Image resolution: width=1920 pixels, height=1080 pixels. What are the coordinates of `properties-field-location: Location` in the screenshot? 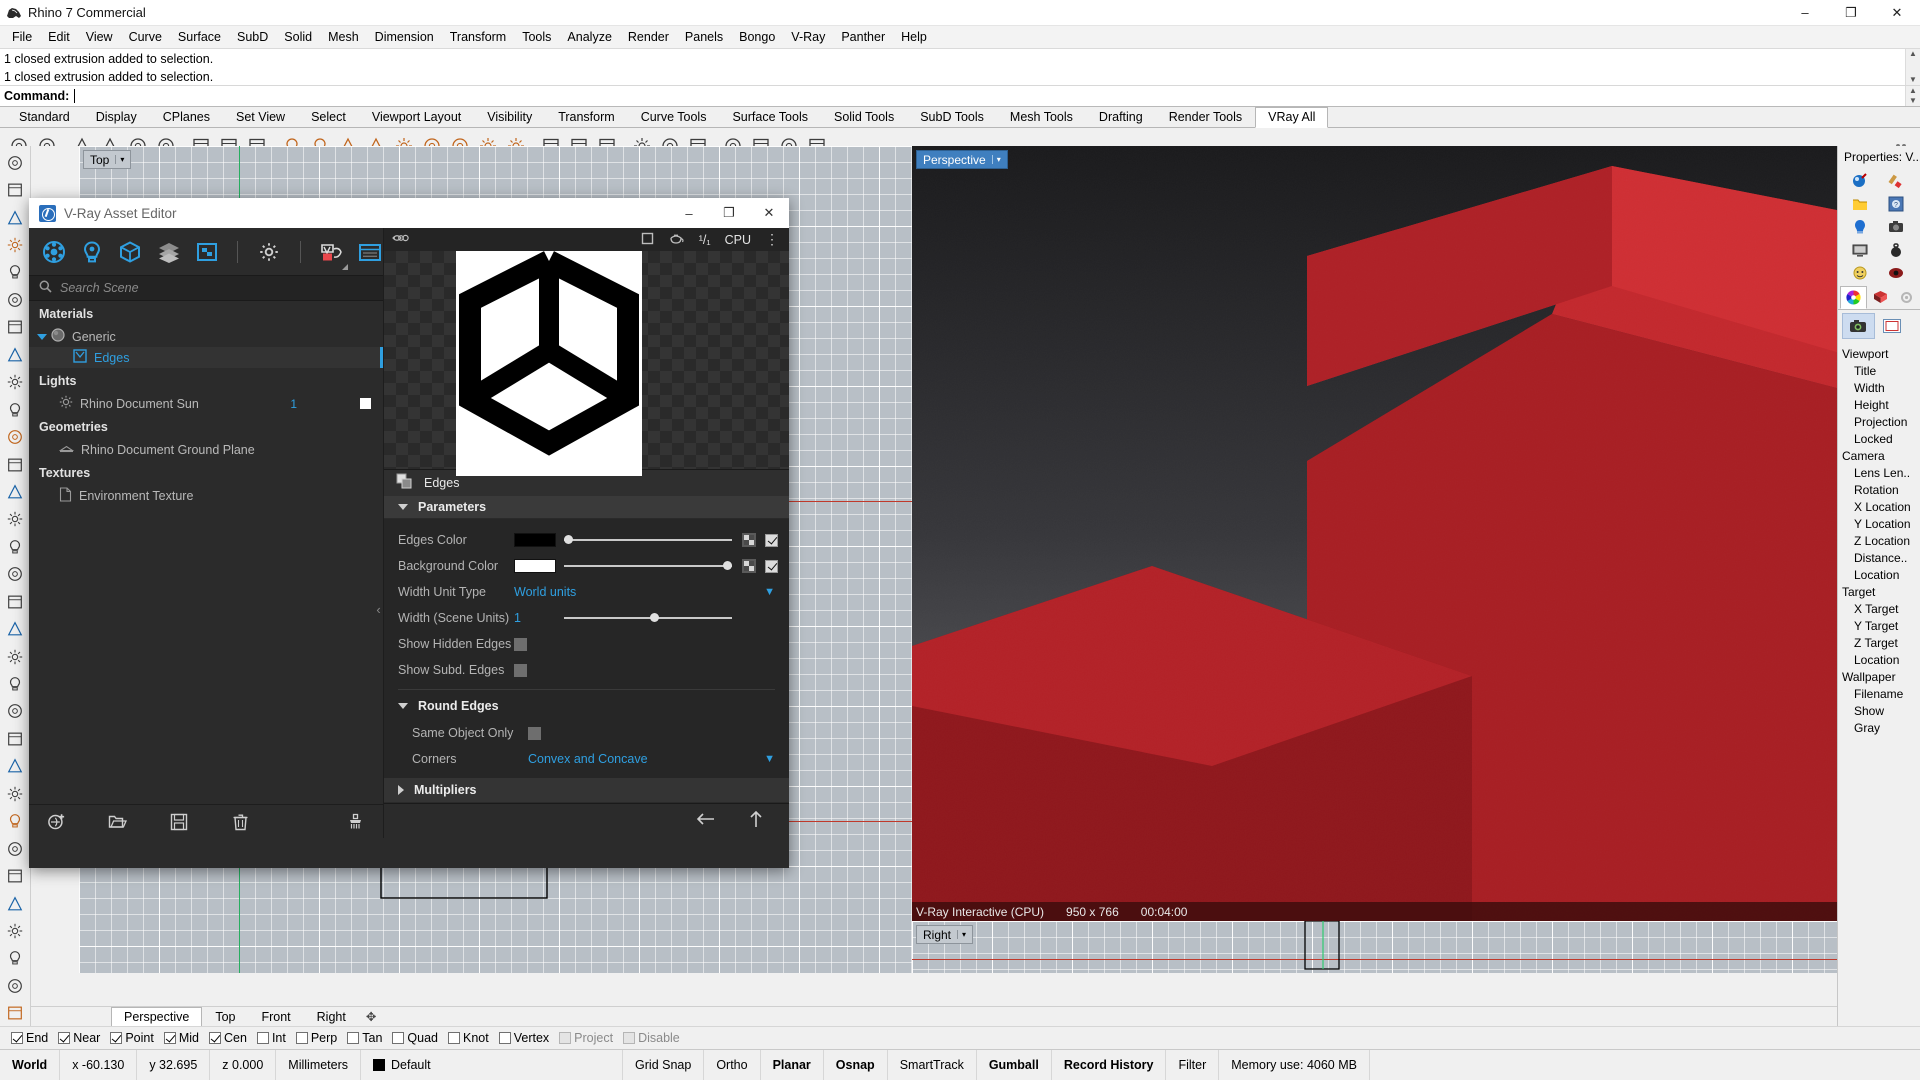 It's located at (1879, 574).